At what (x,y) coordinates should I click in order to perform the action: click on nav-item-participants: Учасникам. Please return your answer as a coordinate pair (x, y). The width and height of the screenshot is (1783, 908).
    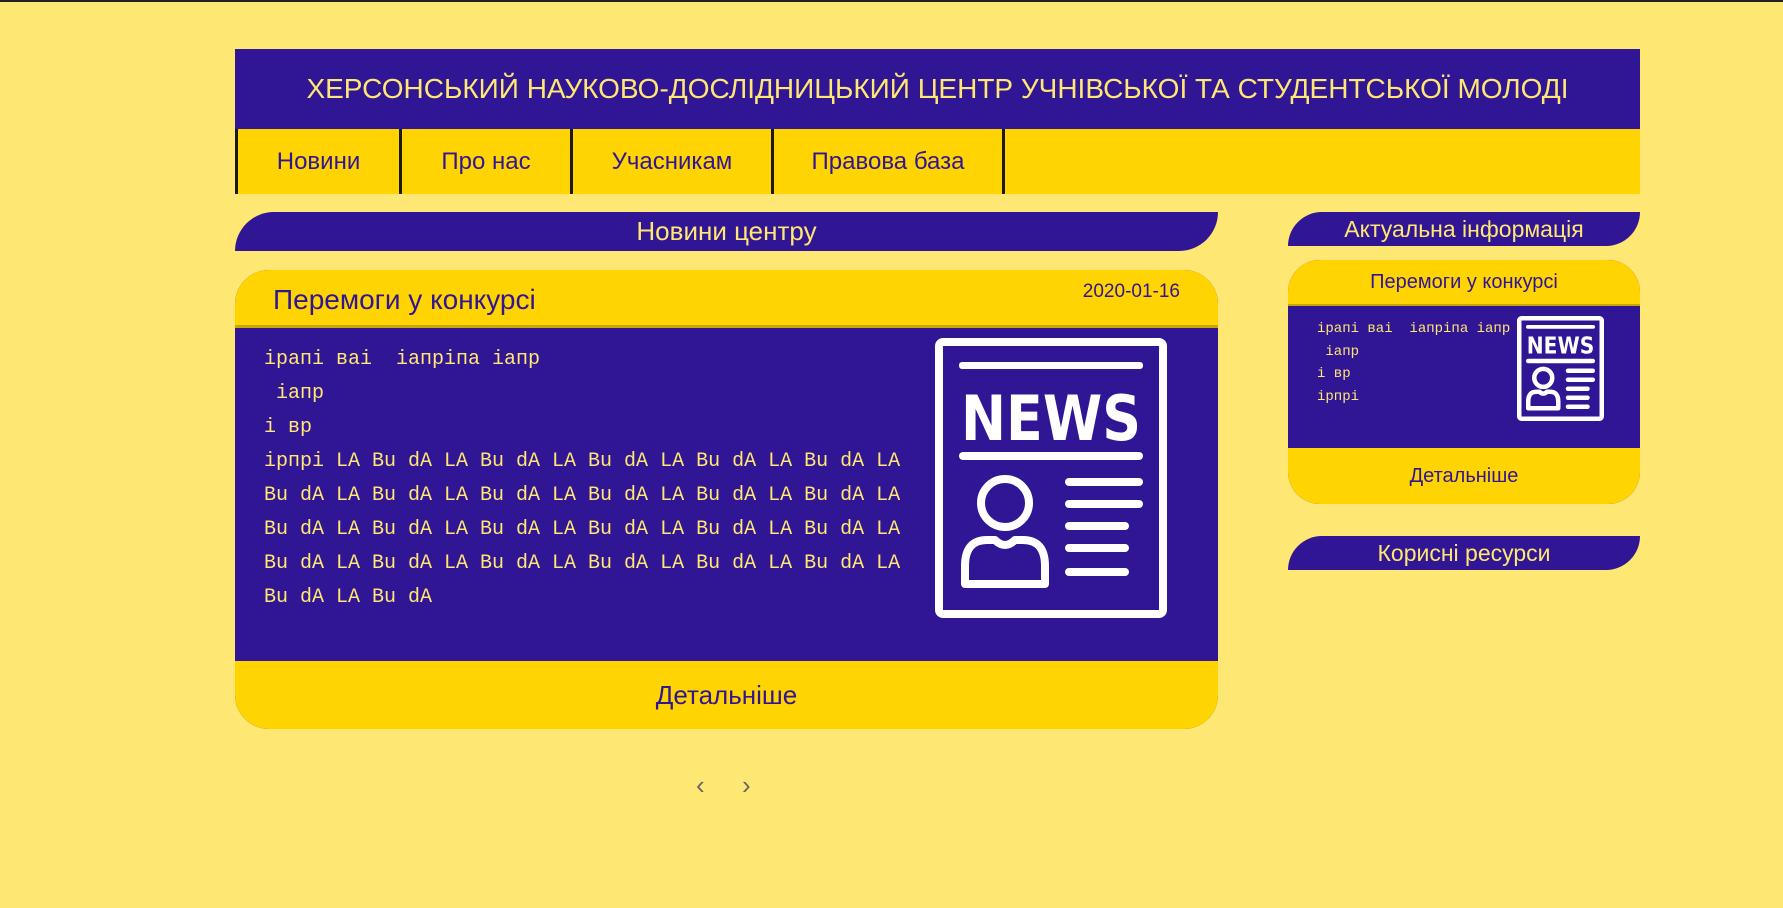
    Looking at the image, I should click on (670, 161).